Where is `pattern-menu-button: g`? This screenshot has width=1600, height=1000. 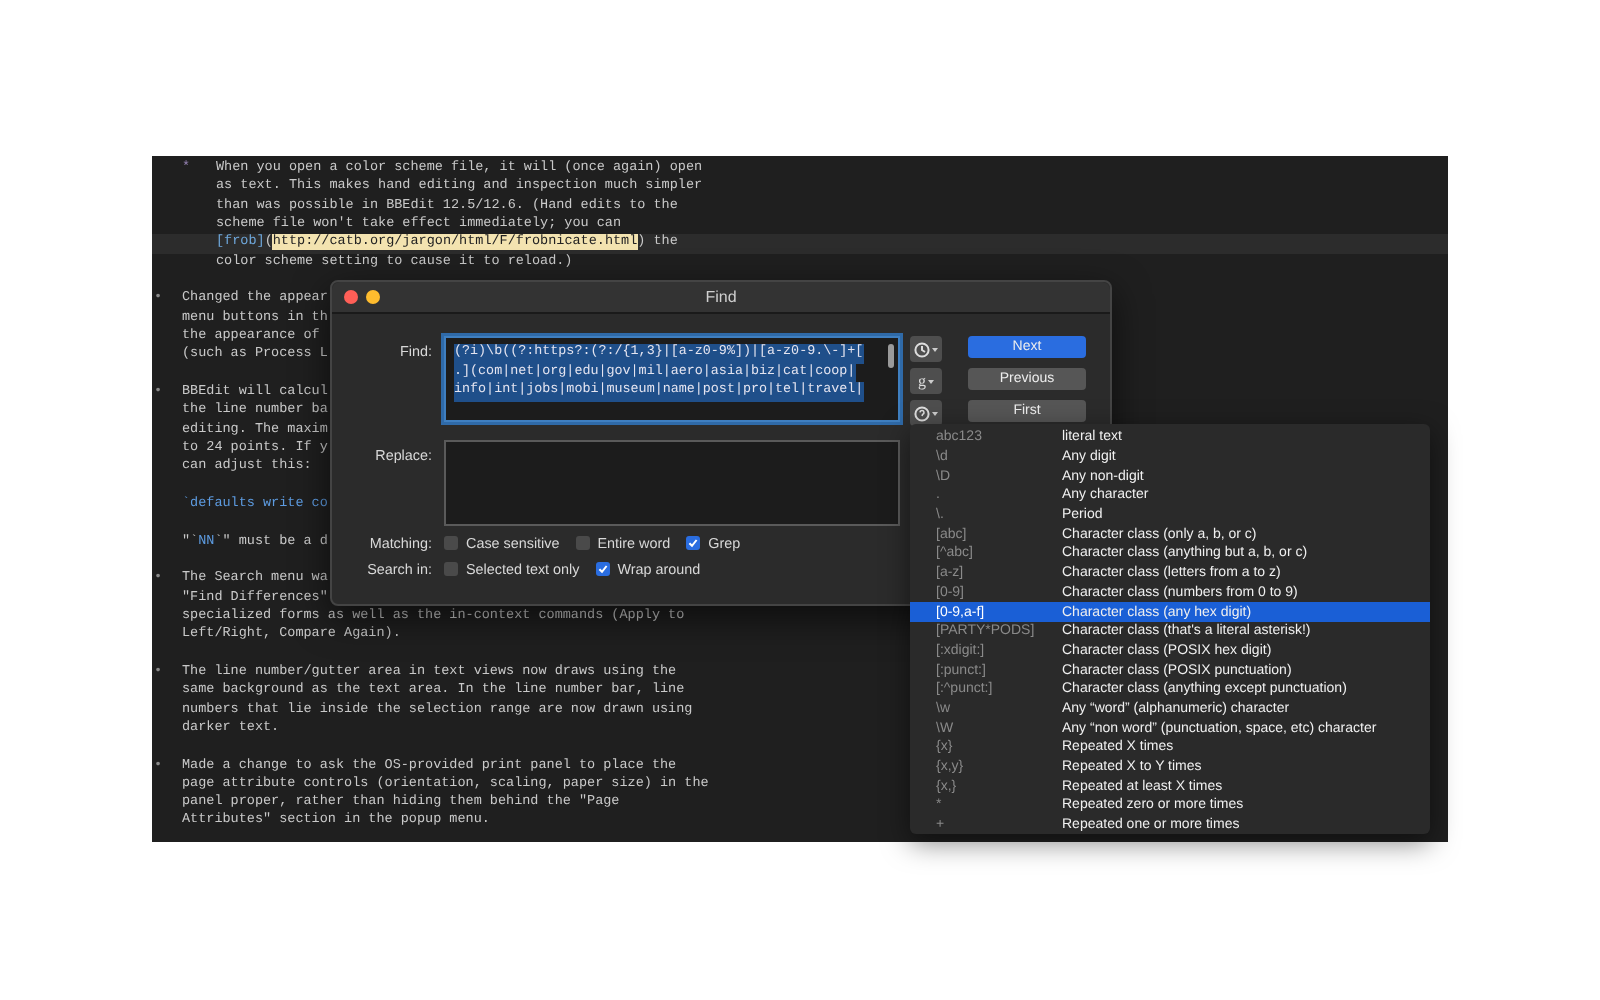
pattern-menu-button: g is located at coordinates (926, 381).